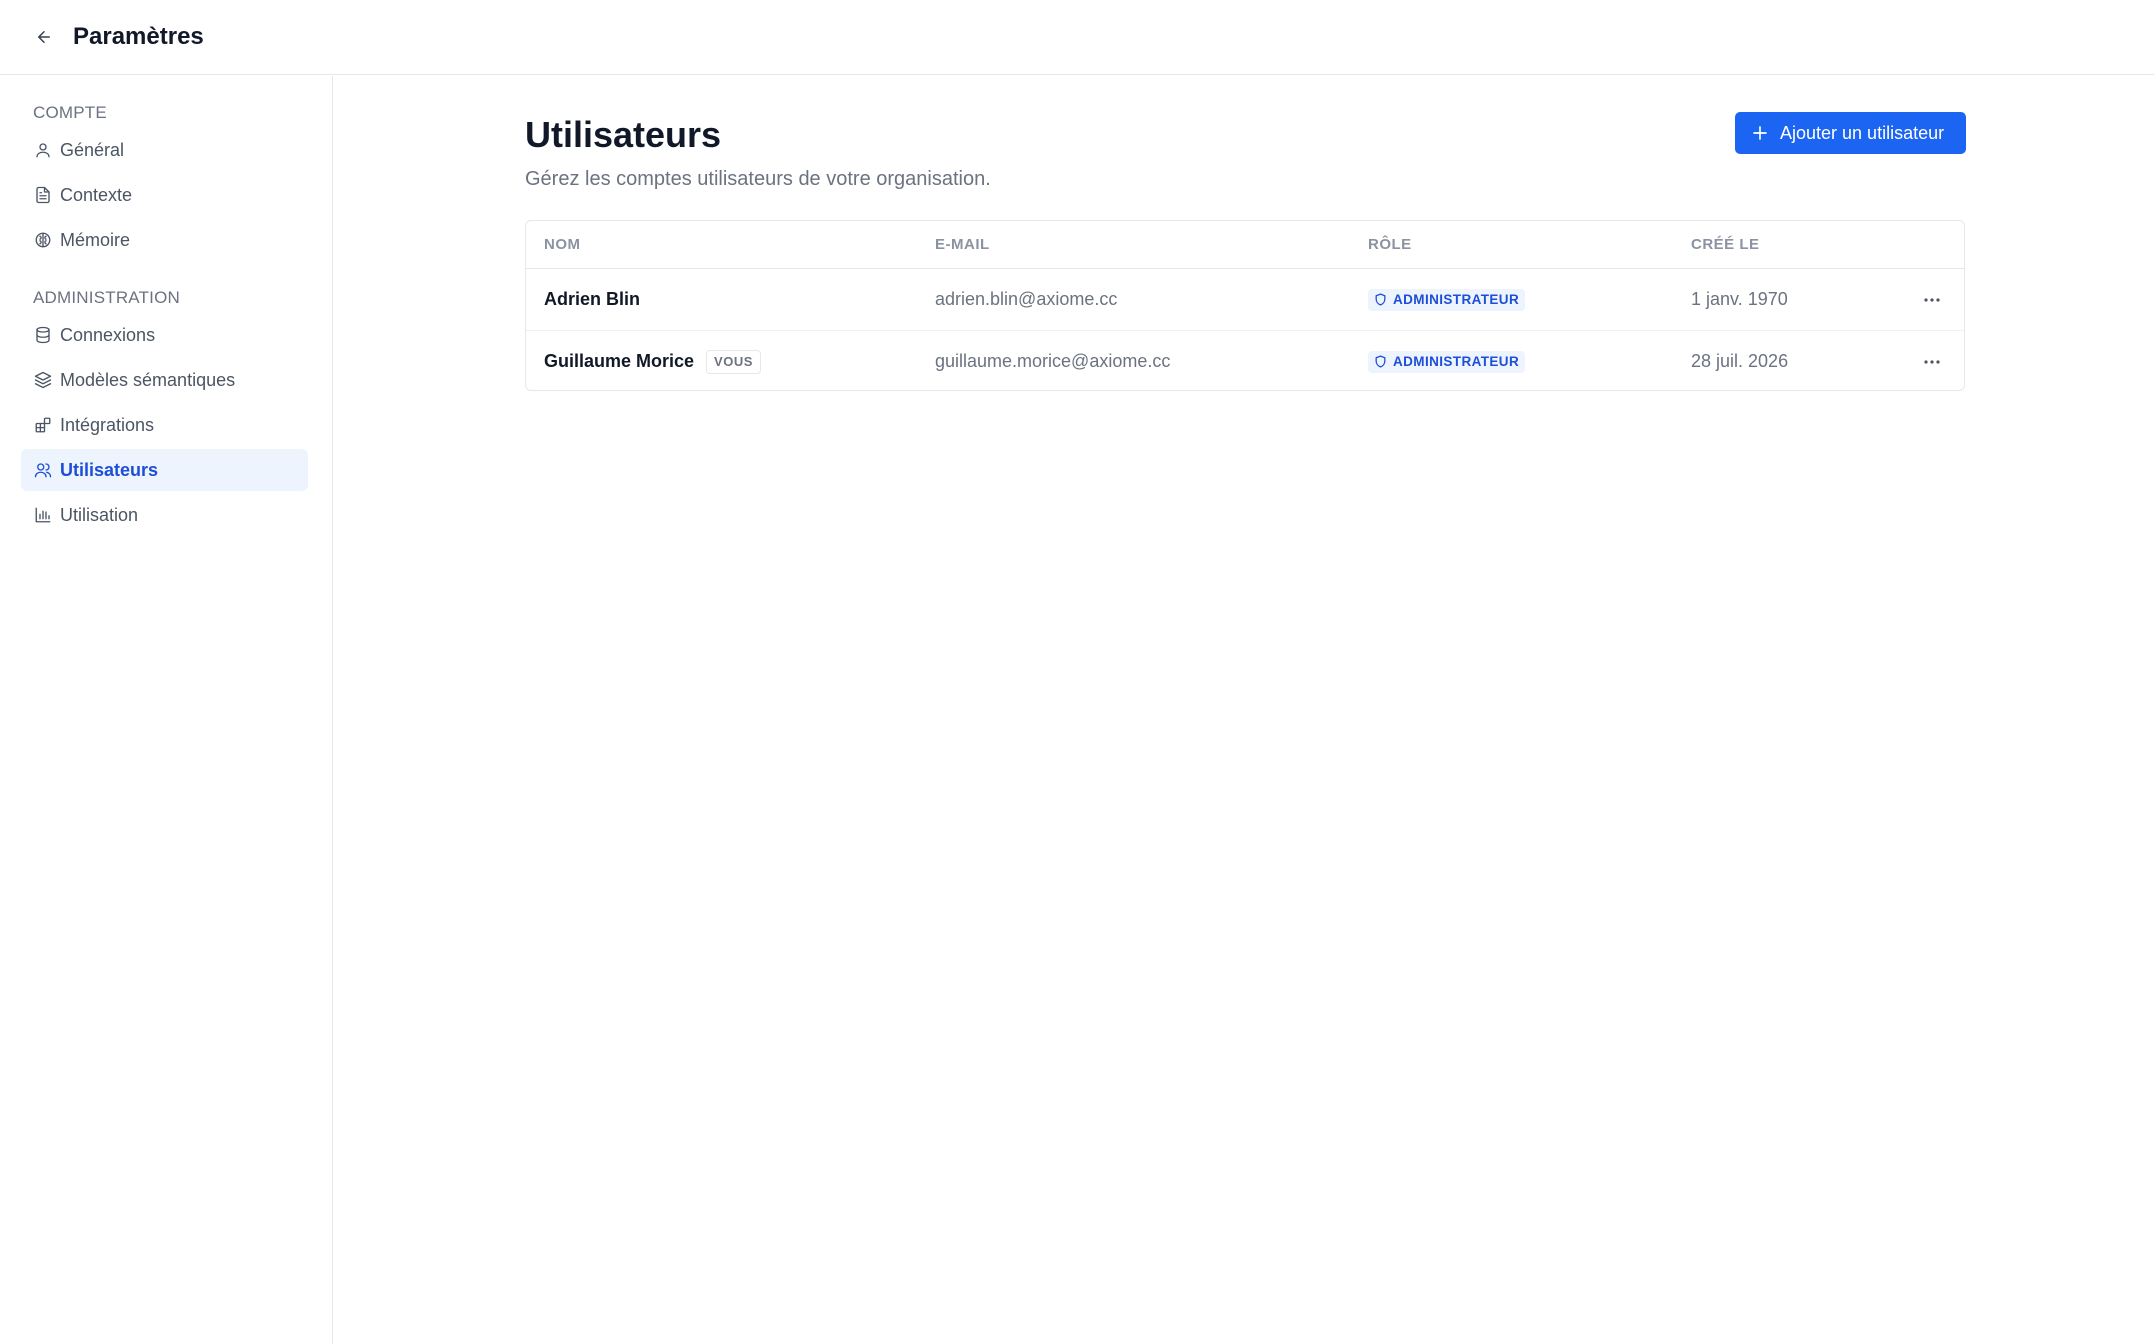 This screenshot has width=2154, height=1344. Describe the element at coordinates (1053, 361) in the screenshot. I see `user-email: guillaume.morice@axiome.cc` at that location.